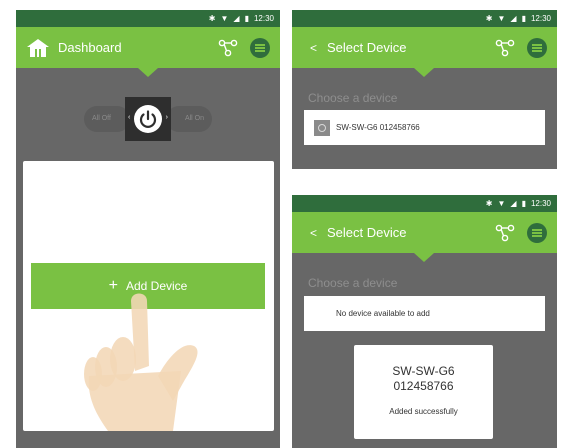 Image resolution: width=564 pixels, height=448 pixels. What do you see at coordinates (423, 386) in the screenshot?
I see `toast-device-line2: 012458766` at bounding box center [423, 386].